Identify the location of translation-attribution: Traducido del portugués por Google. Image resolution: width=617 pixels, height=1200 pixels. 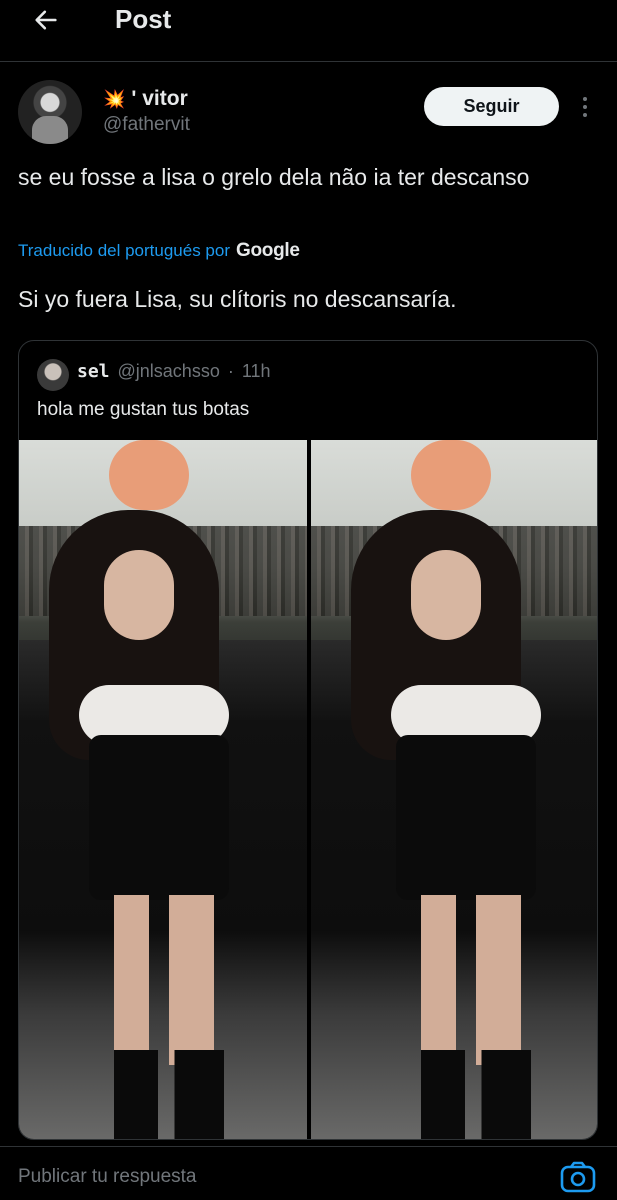
(159, 251).